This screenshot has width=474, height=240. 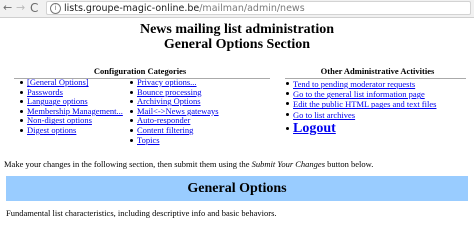 I want to click on link-archiving-options: Archiving Options, so click(x=169, y=101).